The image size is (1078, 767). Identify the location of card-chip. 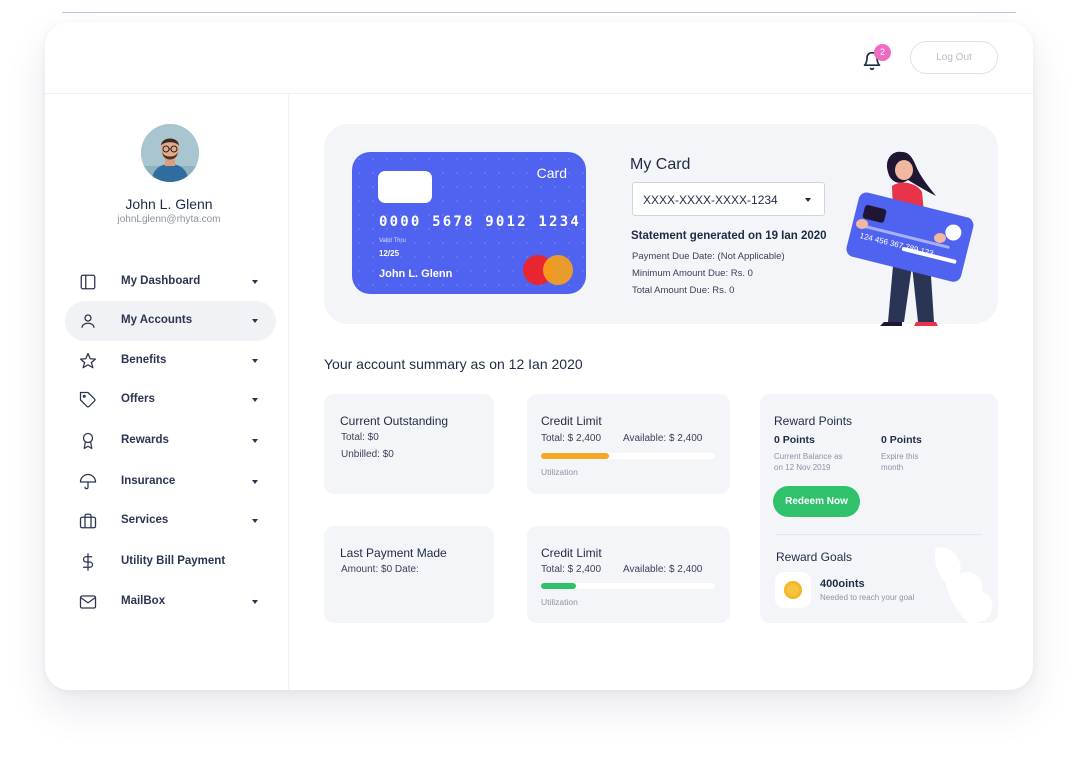
(405, 187).